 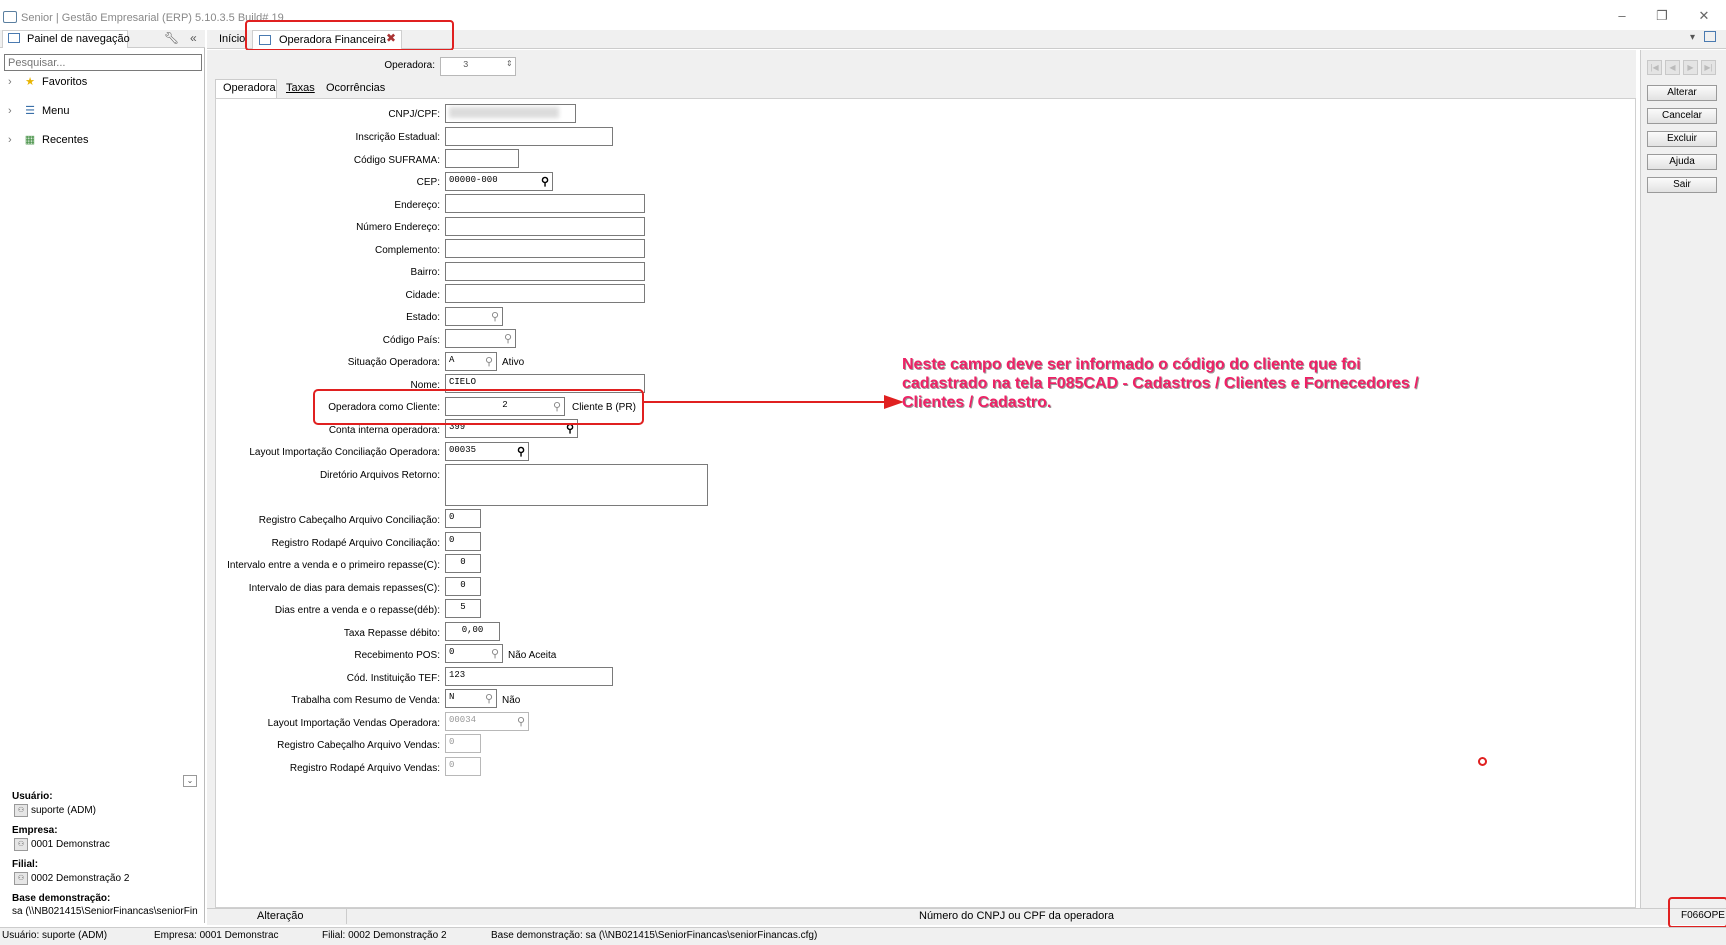 What do you see at coordinates (30, 82) in the screenshot?
I see `star-icon: ★` at bounding box center [30, 82].